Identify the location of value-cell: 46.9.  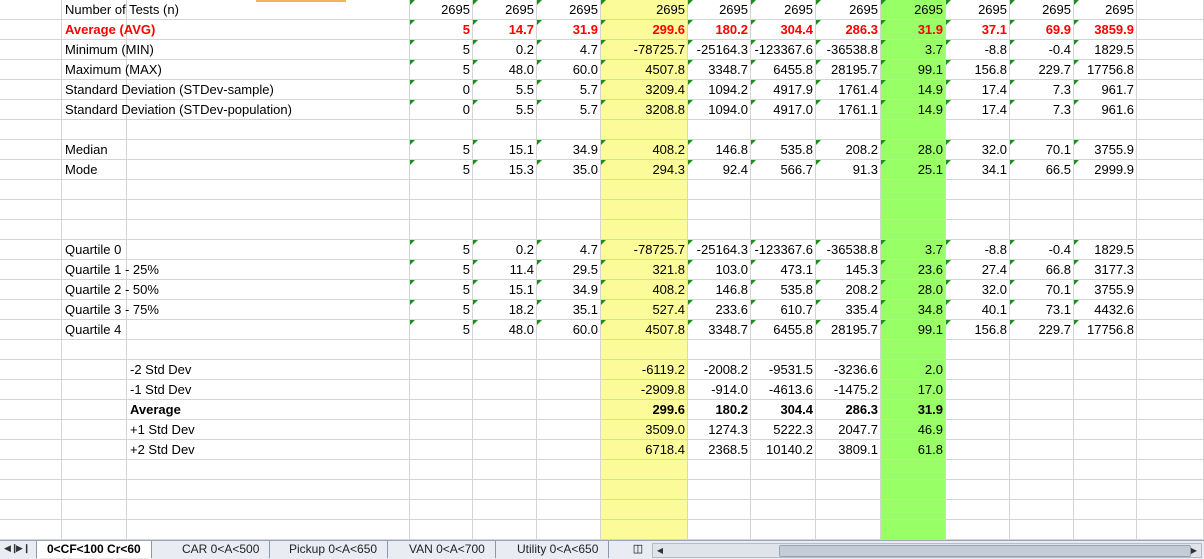
(913, 430).